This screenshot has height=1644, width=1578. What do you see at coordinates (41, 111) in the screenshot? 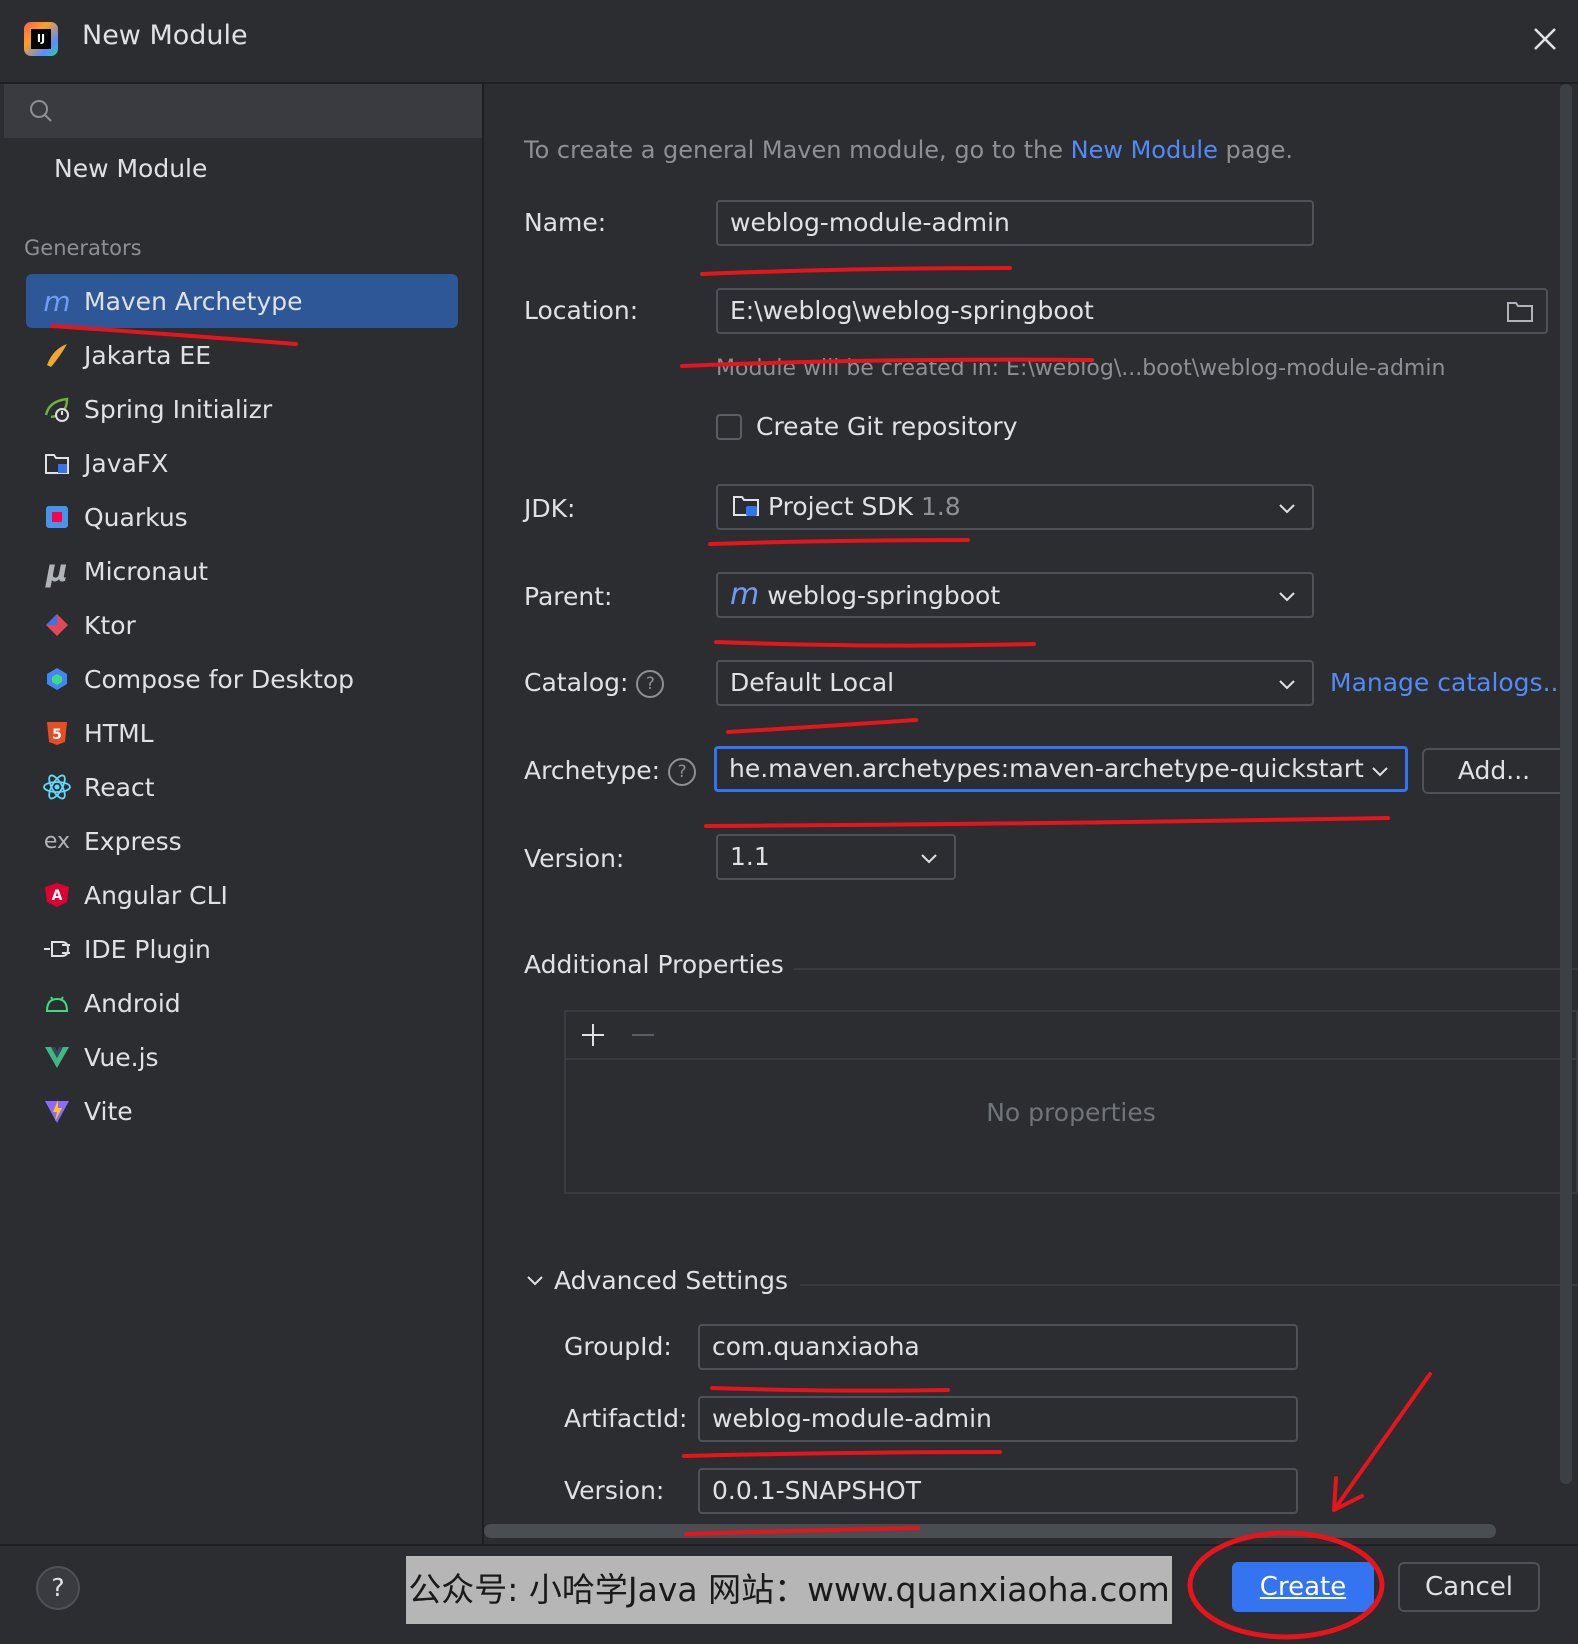
I see `search-icon` at bounding box center [41, 111].